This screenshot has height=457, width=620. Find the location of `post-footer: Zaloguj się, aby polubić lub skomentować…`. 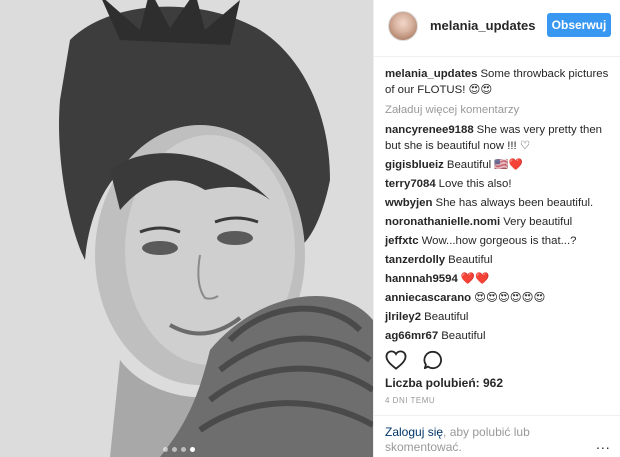

post-footer: Zaloguj się, aby polubić lub skomentować… is located at coordinates (497, 436).